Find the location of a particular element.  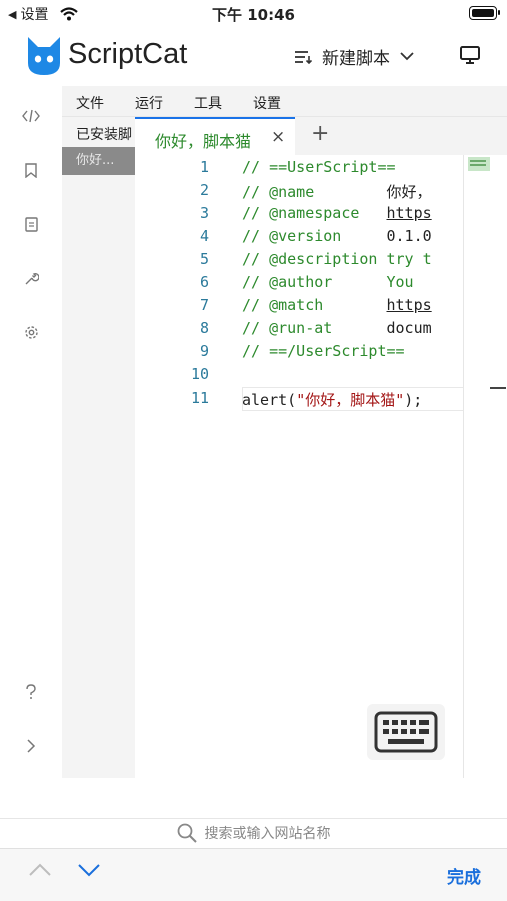

expand-chevron-icon is located at coordinates (31, 746).